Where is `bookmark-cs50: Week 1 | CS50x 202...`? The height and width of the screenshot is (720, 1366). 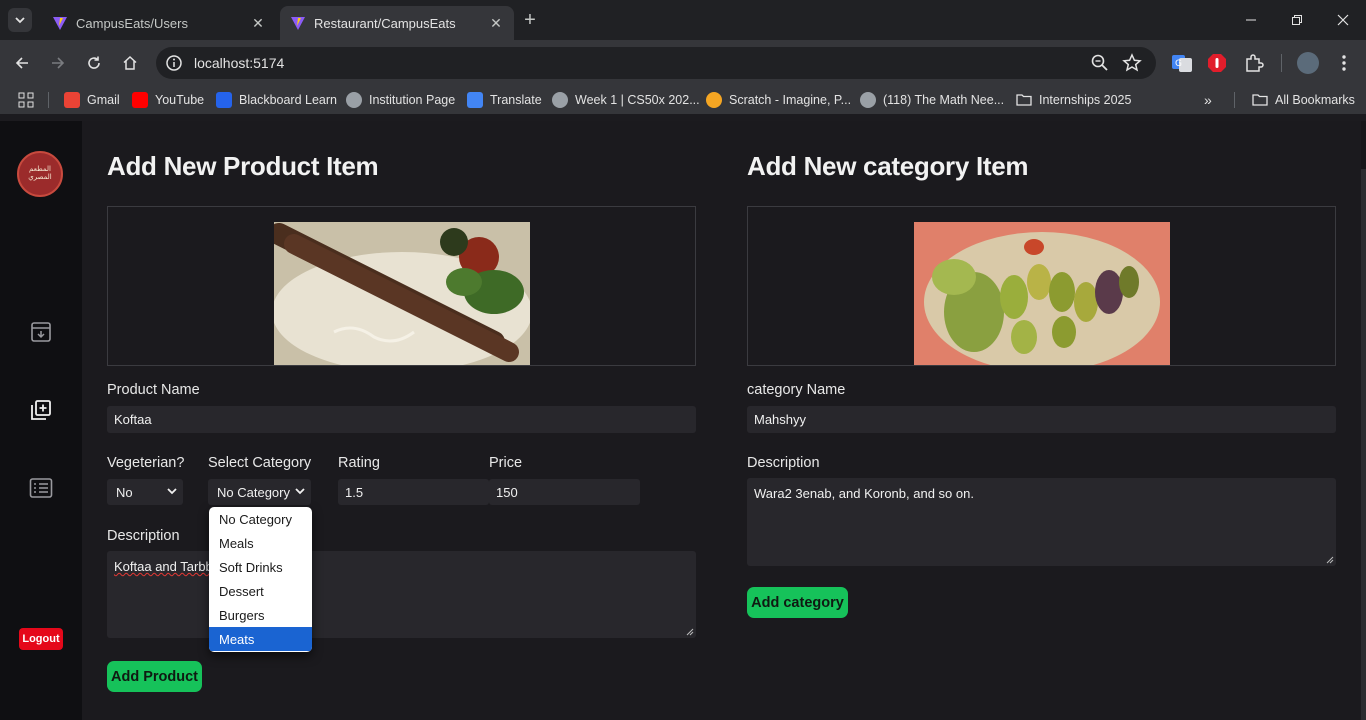 bookmark-cs50: Week 1 | CS50x 202... is located at coordinates (626, 100).